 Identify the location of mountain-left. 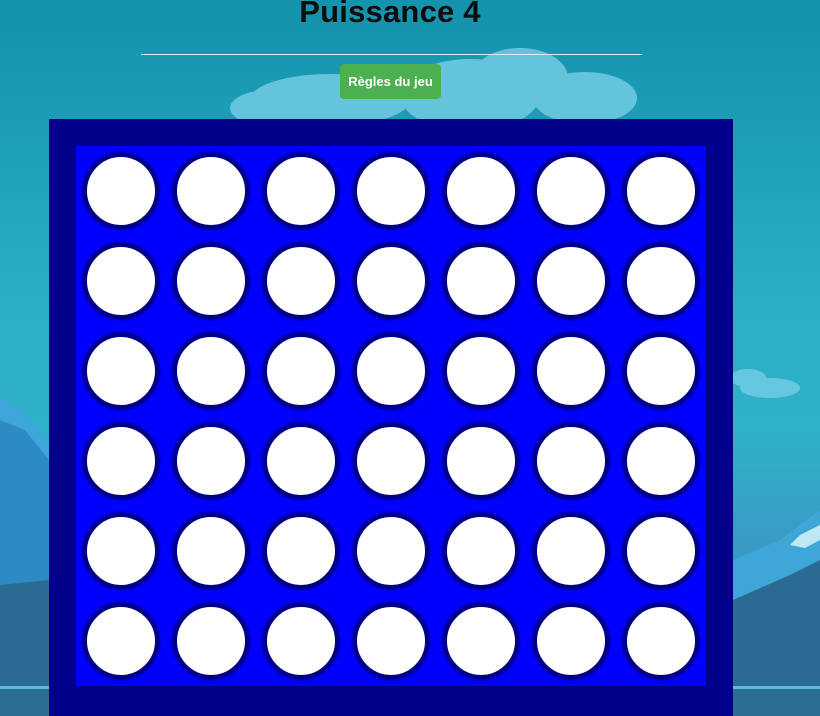
(24, 555).